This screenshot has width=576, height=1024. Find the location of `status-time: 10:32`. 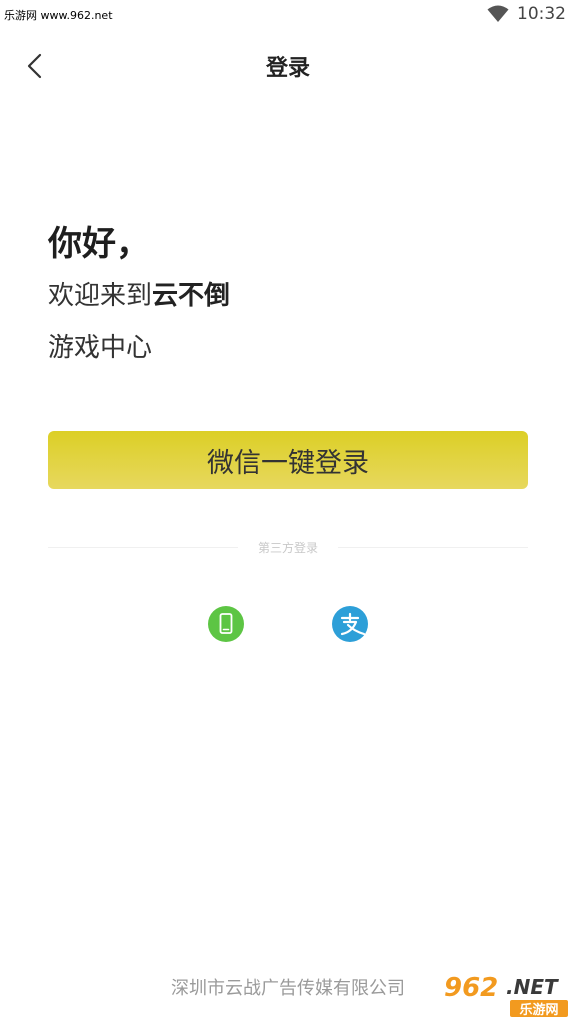

status-time: 10:32 is located at coordinates (541, 14).